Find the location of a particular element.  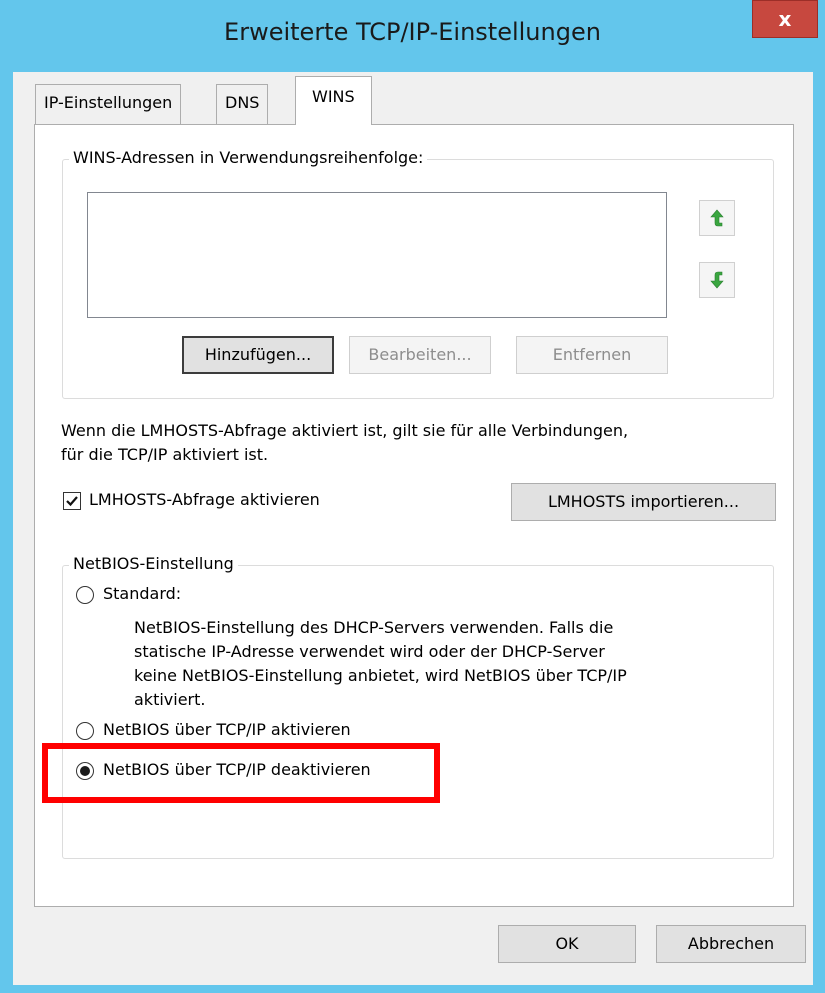

ok-button: OK is located at coordinates (567, 944).